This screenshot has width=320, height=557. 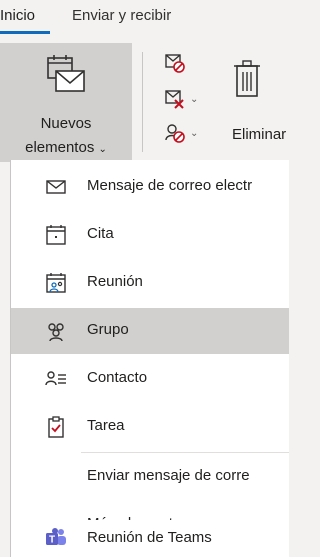 What do you see at coordinates (56, 235) in the screenshot?
I see `calendar-icon` at bounding box center [56, 235].